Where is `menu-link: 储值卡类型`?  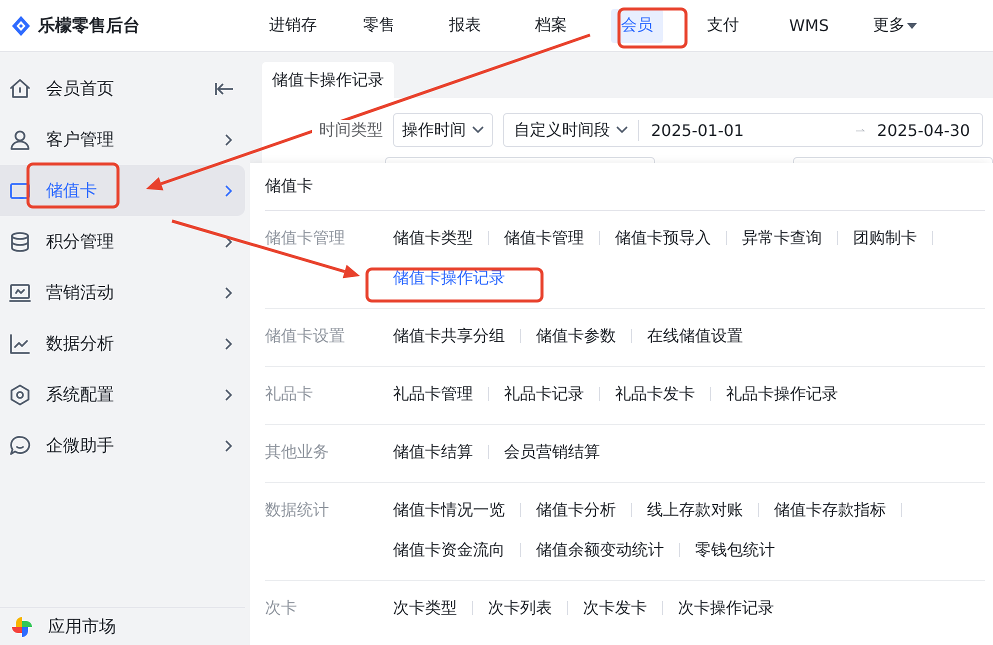 menu-link: 储值卡类型 is located at coordinates (433, 238).